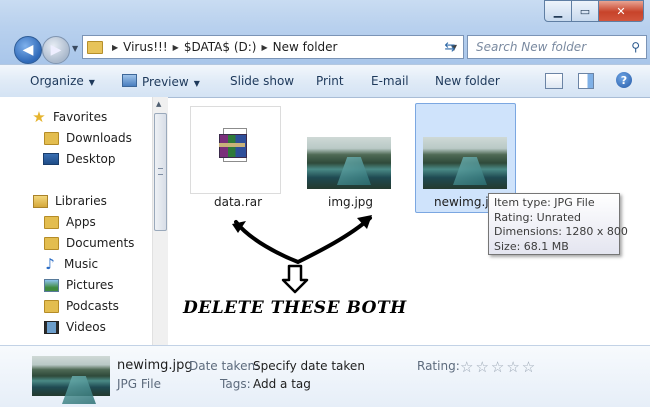 This screenshot has width=650, height=407. I want to click on nav-videos: Videos, so click(74, 327).